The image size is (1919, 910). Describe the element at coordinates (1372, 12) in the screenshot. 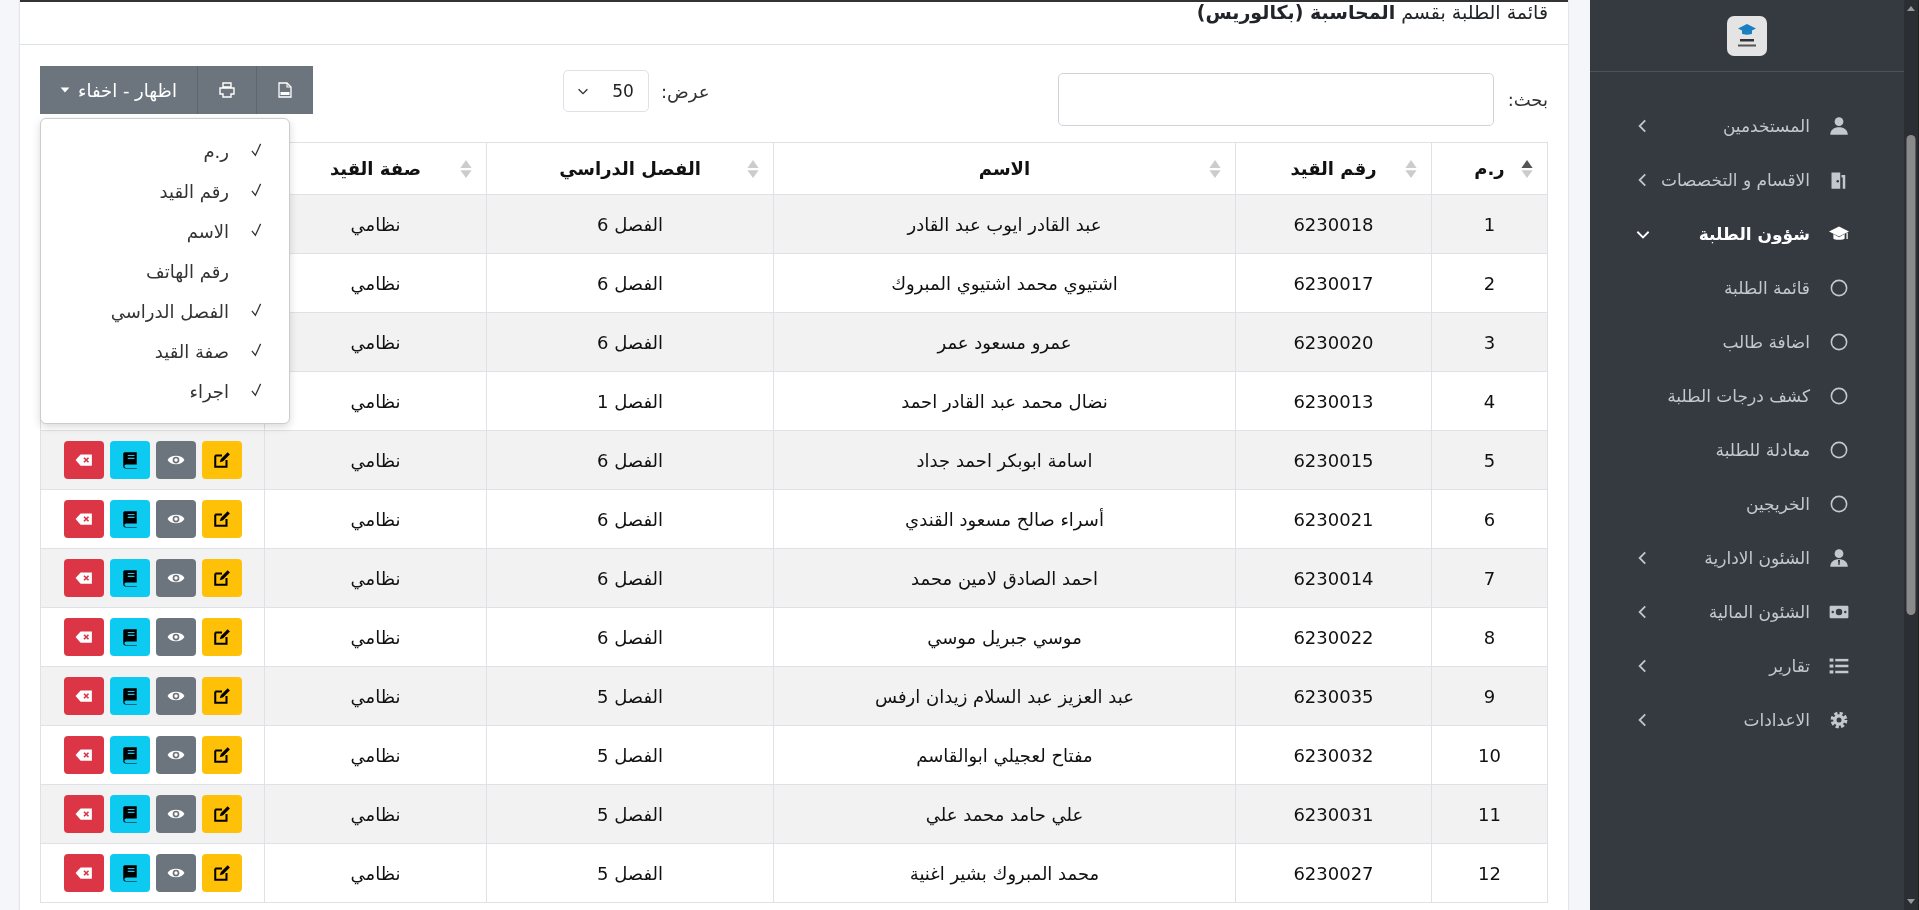

I see `card-title: قائمة الطلبة بقسم المحاسبة (بكالوريس)` at that location.